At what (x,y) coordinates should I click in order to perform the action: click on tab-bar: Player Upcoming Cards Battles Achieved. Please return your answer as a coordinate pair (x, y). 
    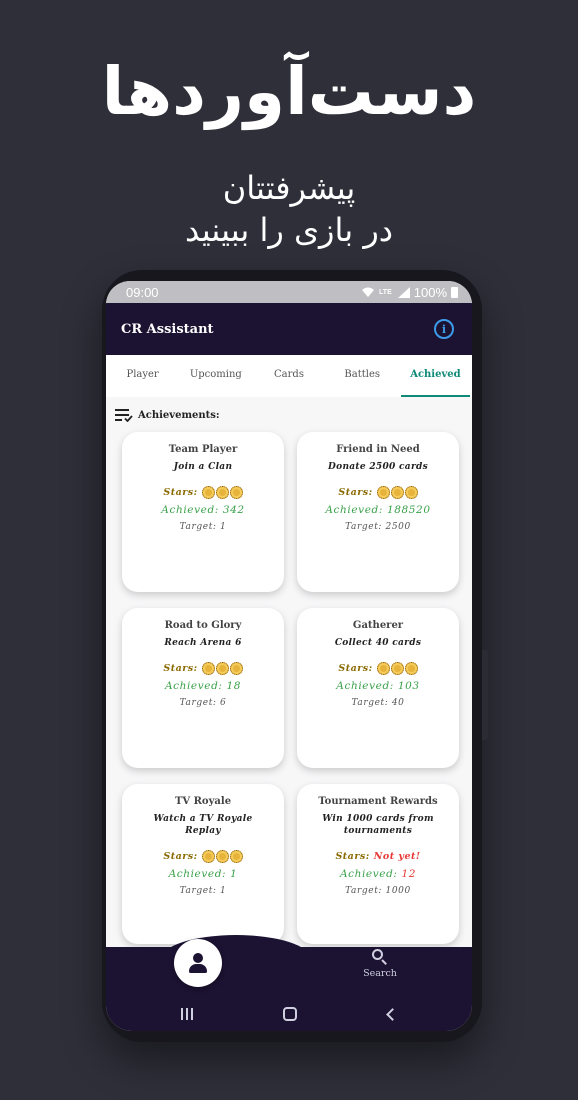
    Looking at the image, I should click on (289, 376).